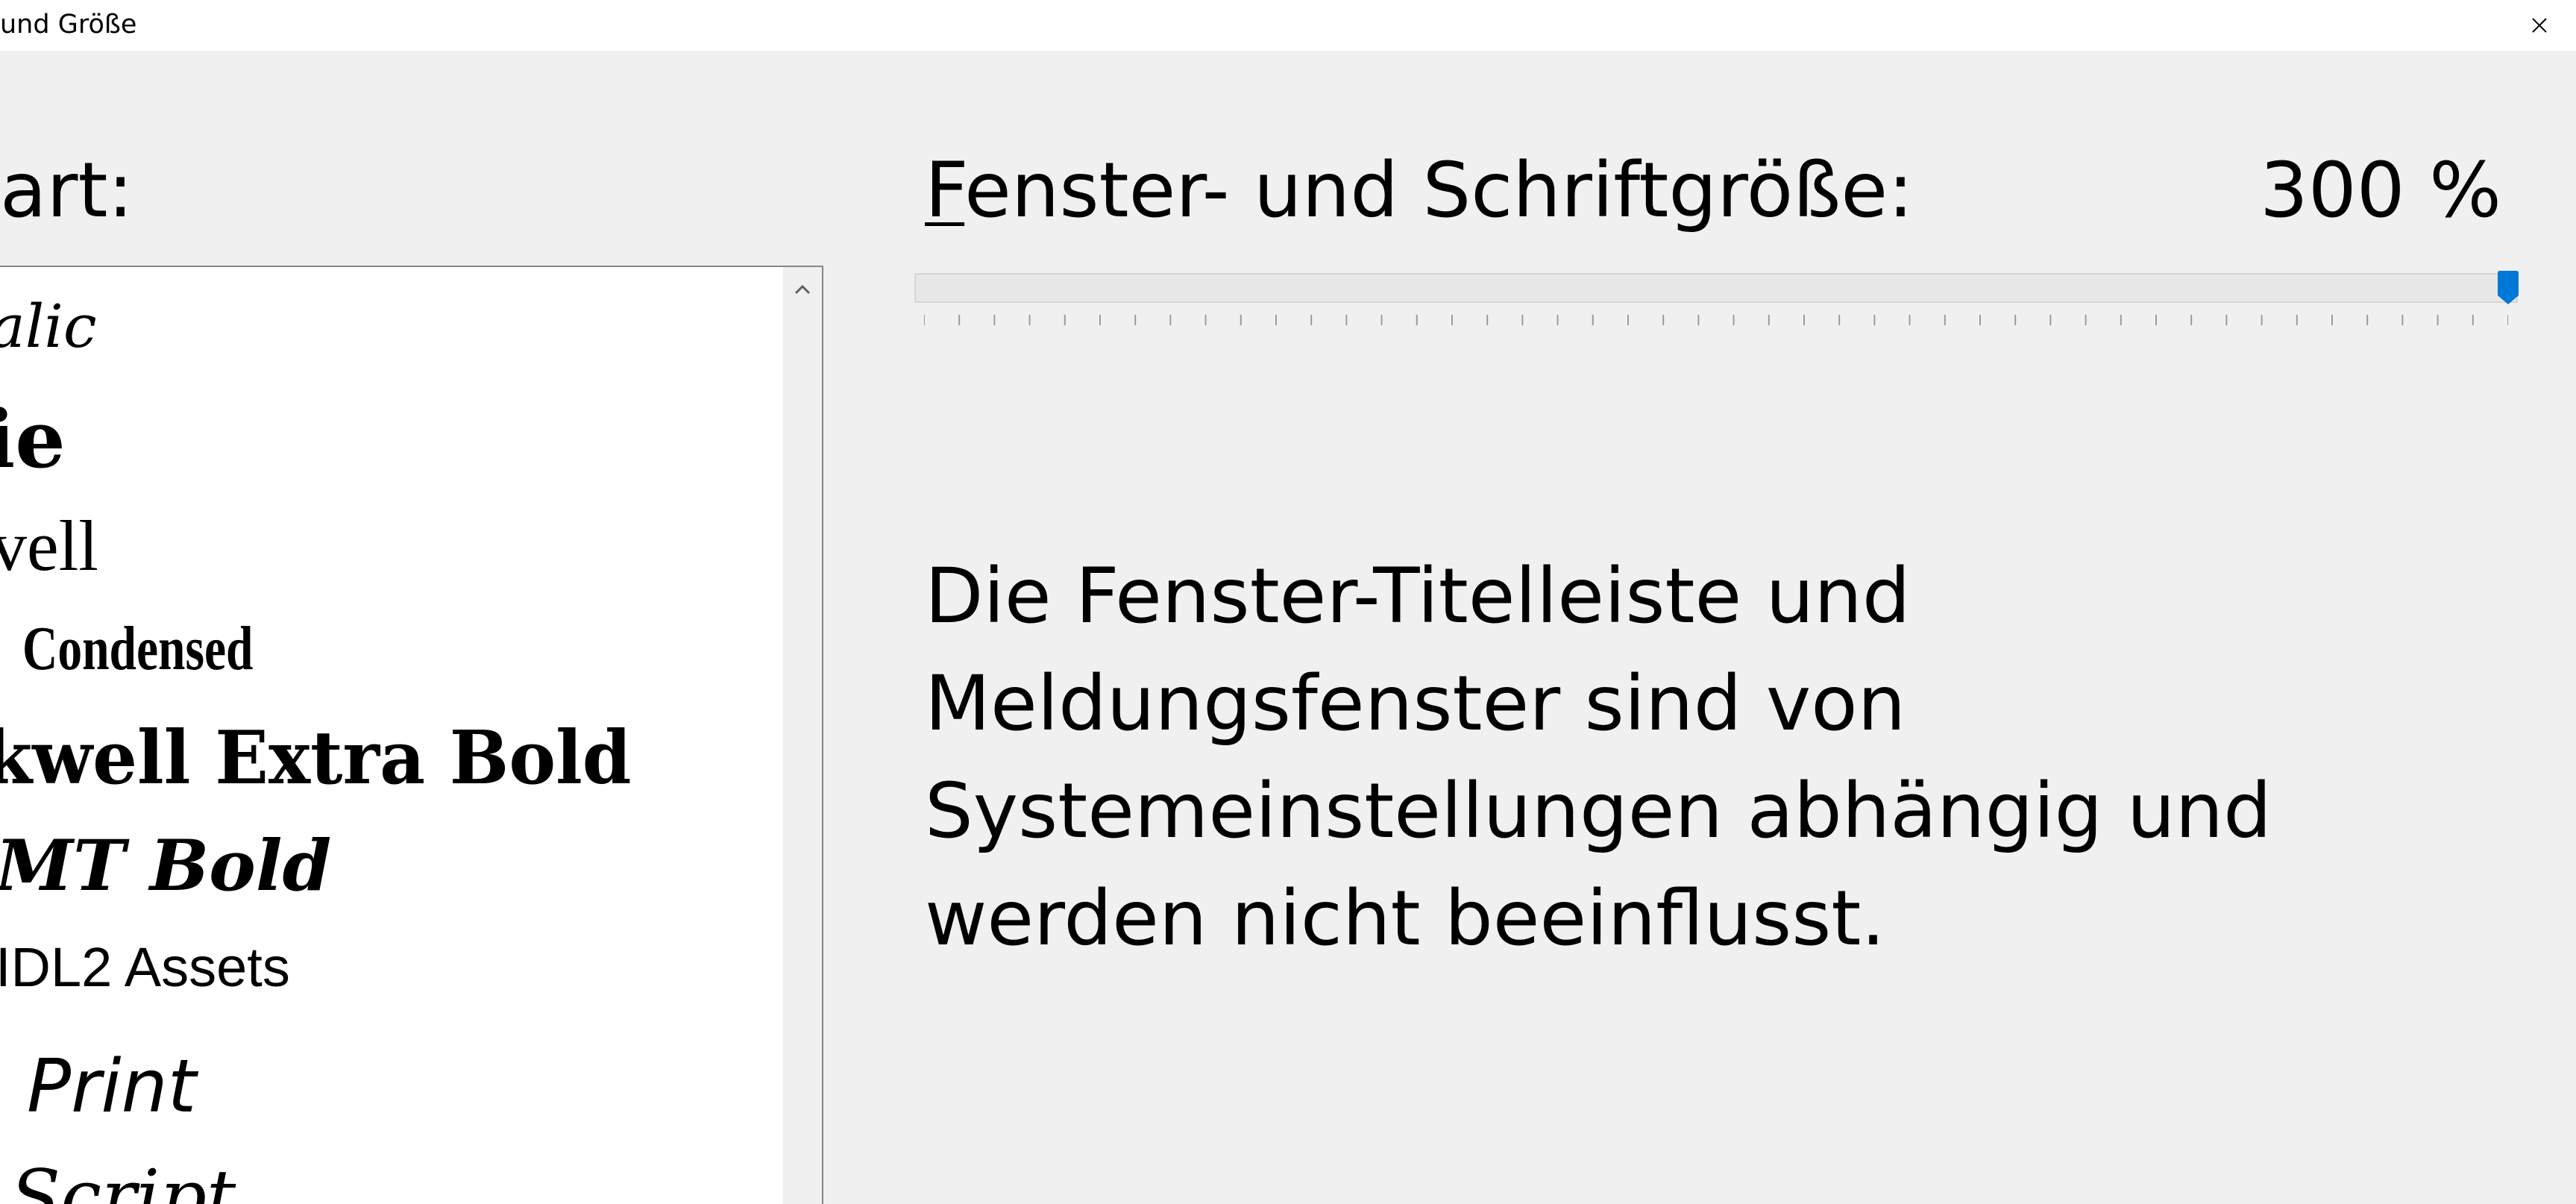 This screenshot has height=1204, width=2576. I want to click on font-list-item: alic, so click(49, 327).